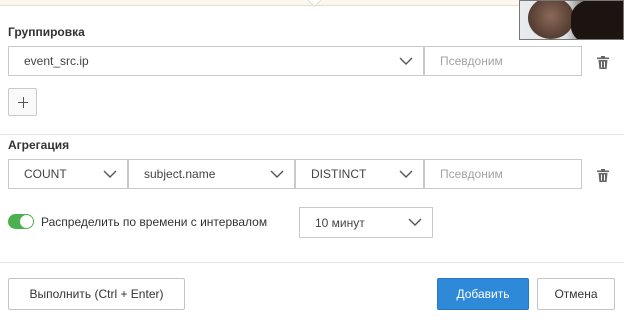 This screenshot has width=624, height=320. What do you see at coordinates (26, 221) in the screenshot?
I see `toggle-knob` at bounding box center [26, 221].